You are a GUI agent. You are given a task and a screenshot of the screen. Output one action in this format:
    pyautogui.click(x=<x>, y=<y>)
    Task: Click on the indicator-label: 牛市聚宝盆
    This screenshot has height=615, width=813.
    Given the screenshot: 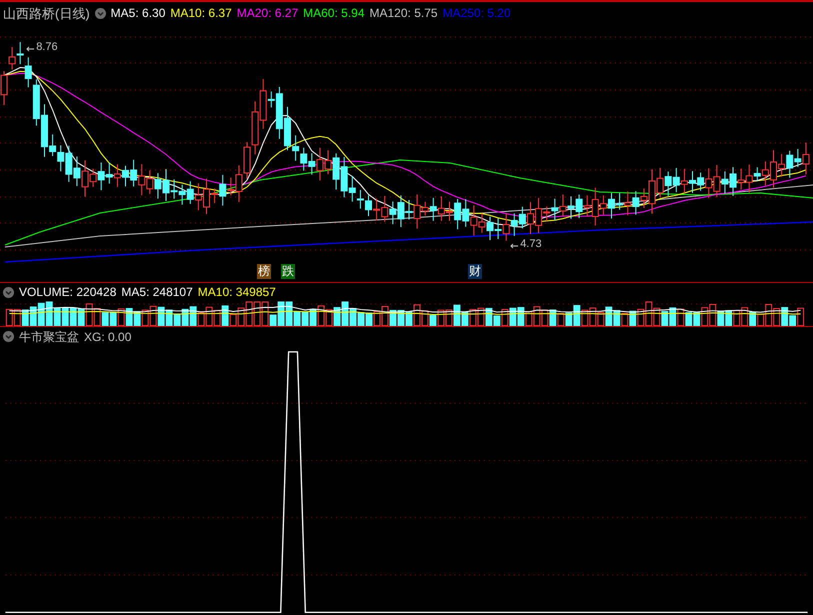 What is the action you would take?
    pyautogui.click(x=49, y=336)
    